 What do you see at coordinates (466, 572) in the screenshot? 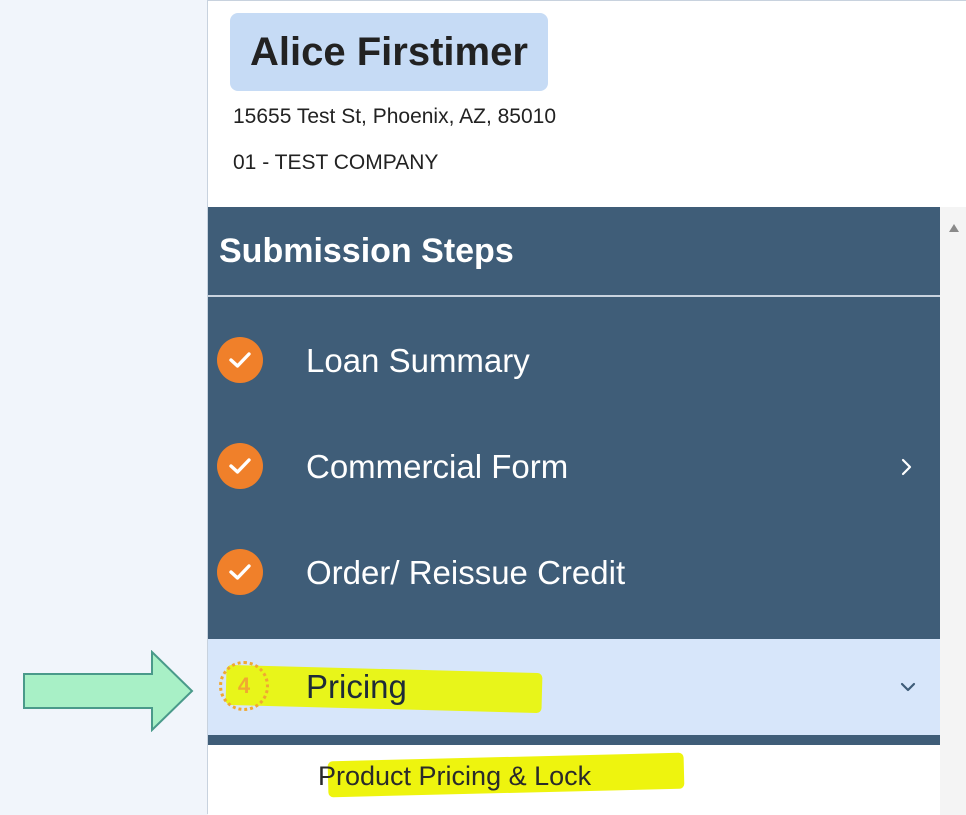
I see `step-label: Order/ Reissue Credit` at bounding box center [466, 572].